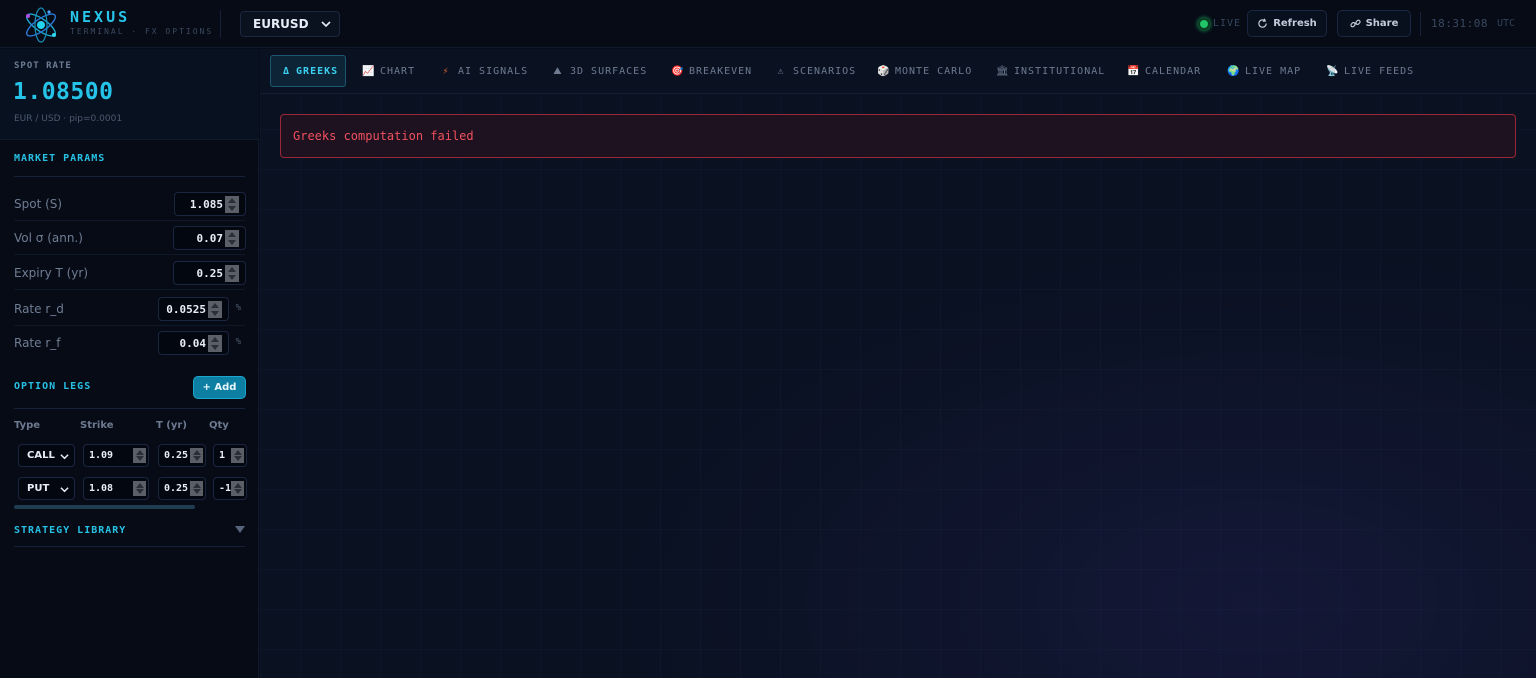 This screenshot has width=1536, height=678. What do you see at coordinates (209, 273) in the screenshot?
I see `expiry-input: 0.25` at bounding box center [209, 273].